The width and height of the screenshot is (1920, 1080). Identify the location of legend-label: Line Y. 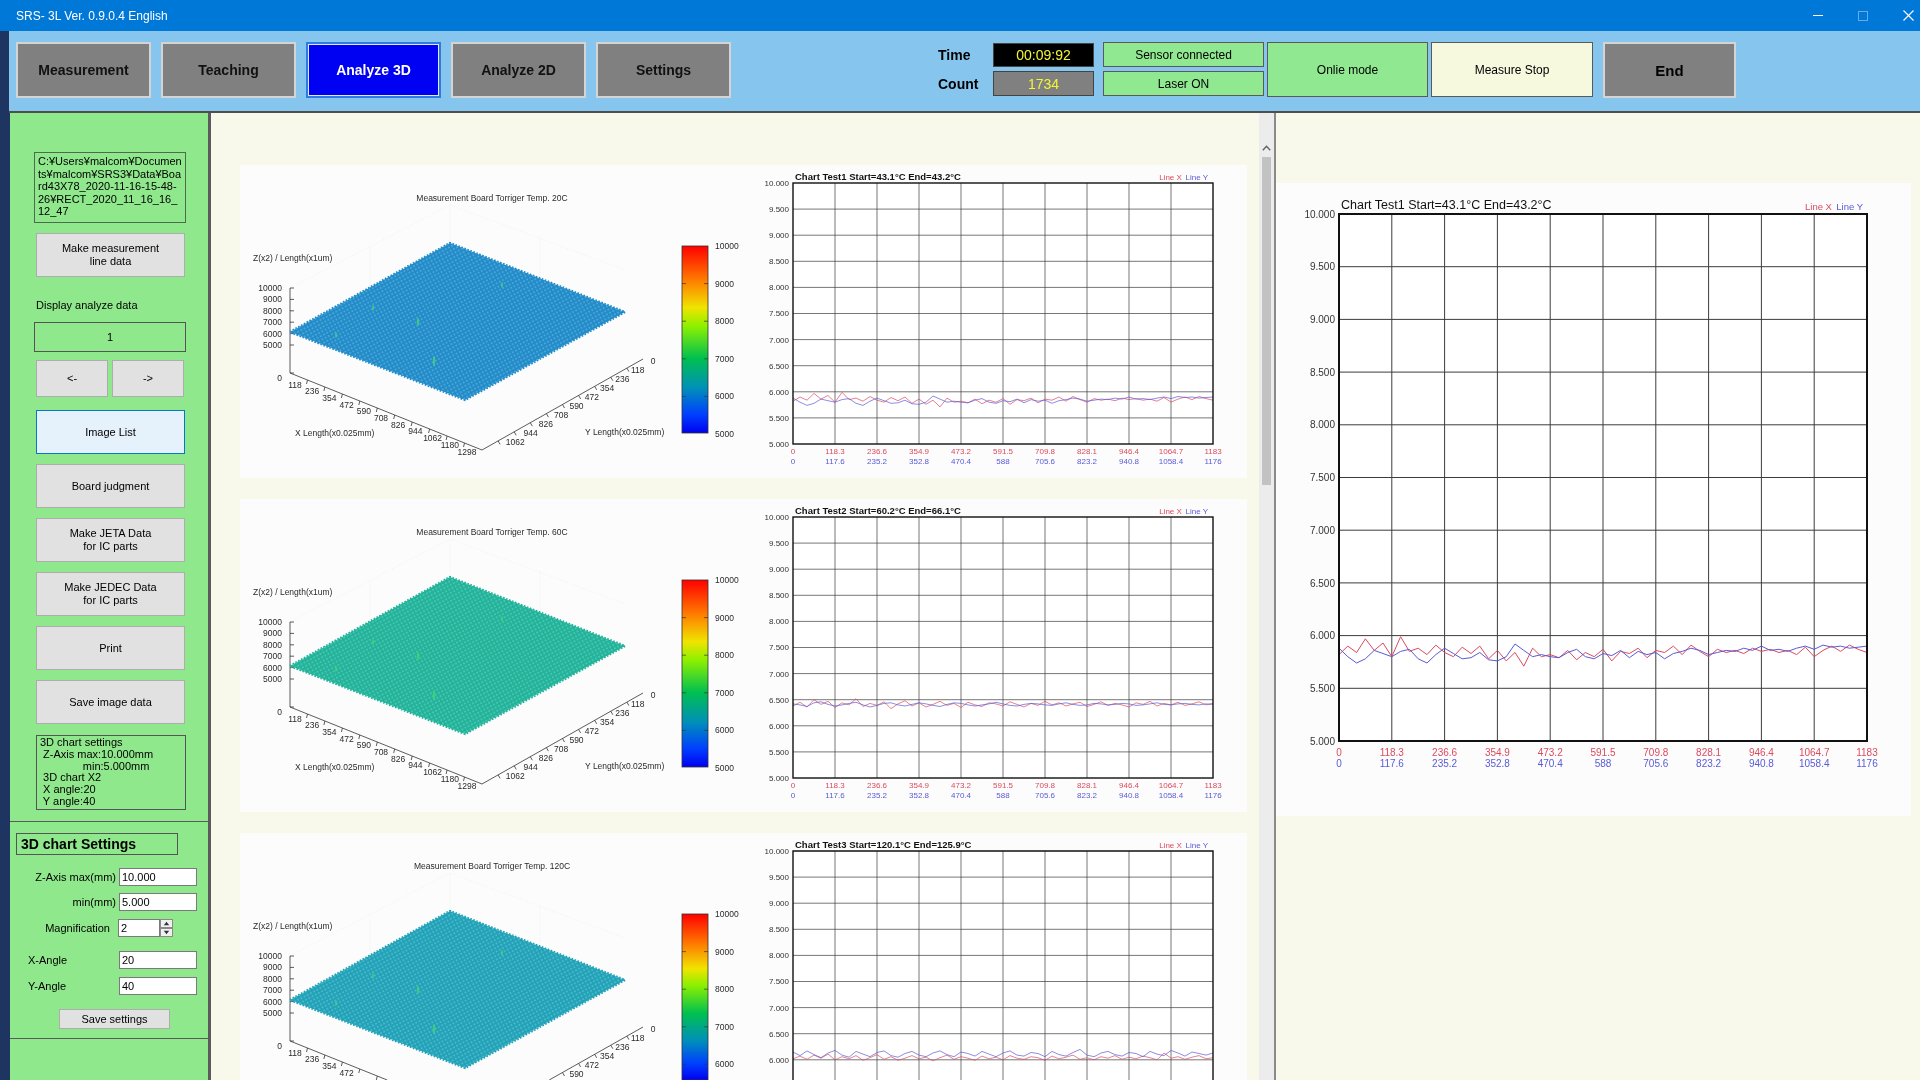
(1196, 511).